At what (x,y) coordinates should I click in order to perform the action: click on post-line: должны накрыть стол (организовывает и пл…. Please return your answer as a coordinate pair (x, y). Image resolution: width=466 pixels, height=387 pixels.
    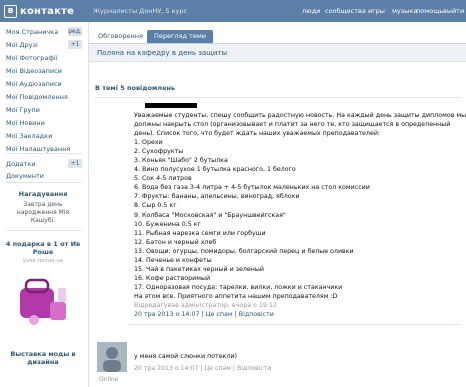
    Looking at the image, I should click on (292, 125).